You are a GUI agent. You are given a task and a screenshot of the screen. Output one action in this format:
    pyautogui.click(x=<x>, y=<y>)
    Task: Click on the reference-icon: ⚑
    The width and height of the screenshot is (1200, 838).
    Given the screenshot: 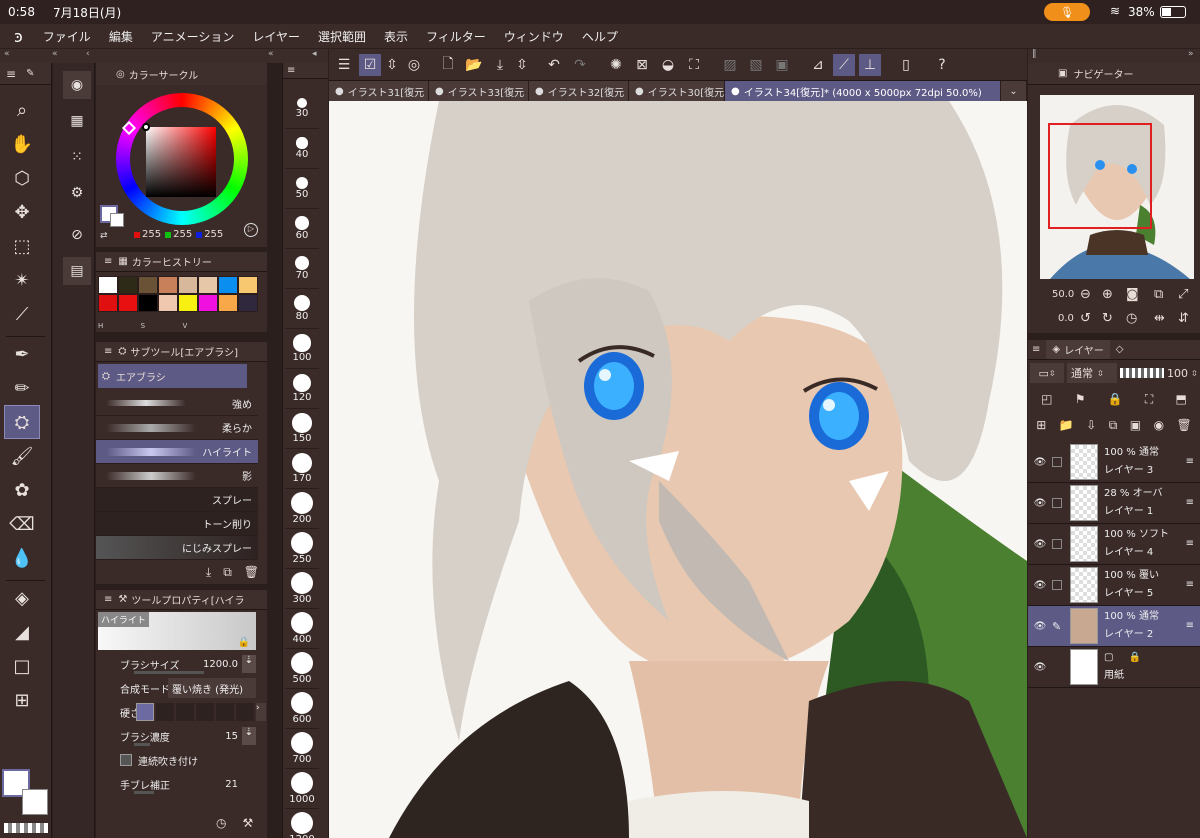 What is the action you would take?
    pyautogui.click(x=1080, y=399)
    